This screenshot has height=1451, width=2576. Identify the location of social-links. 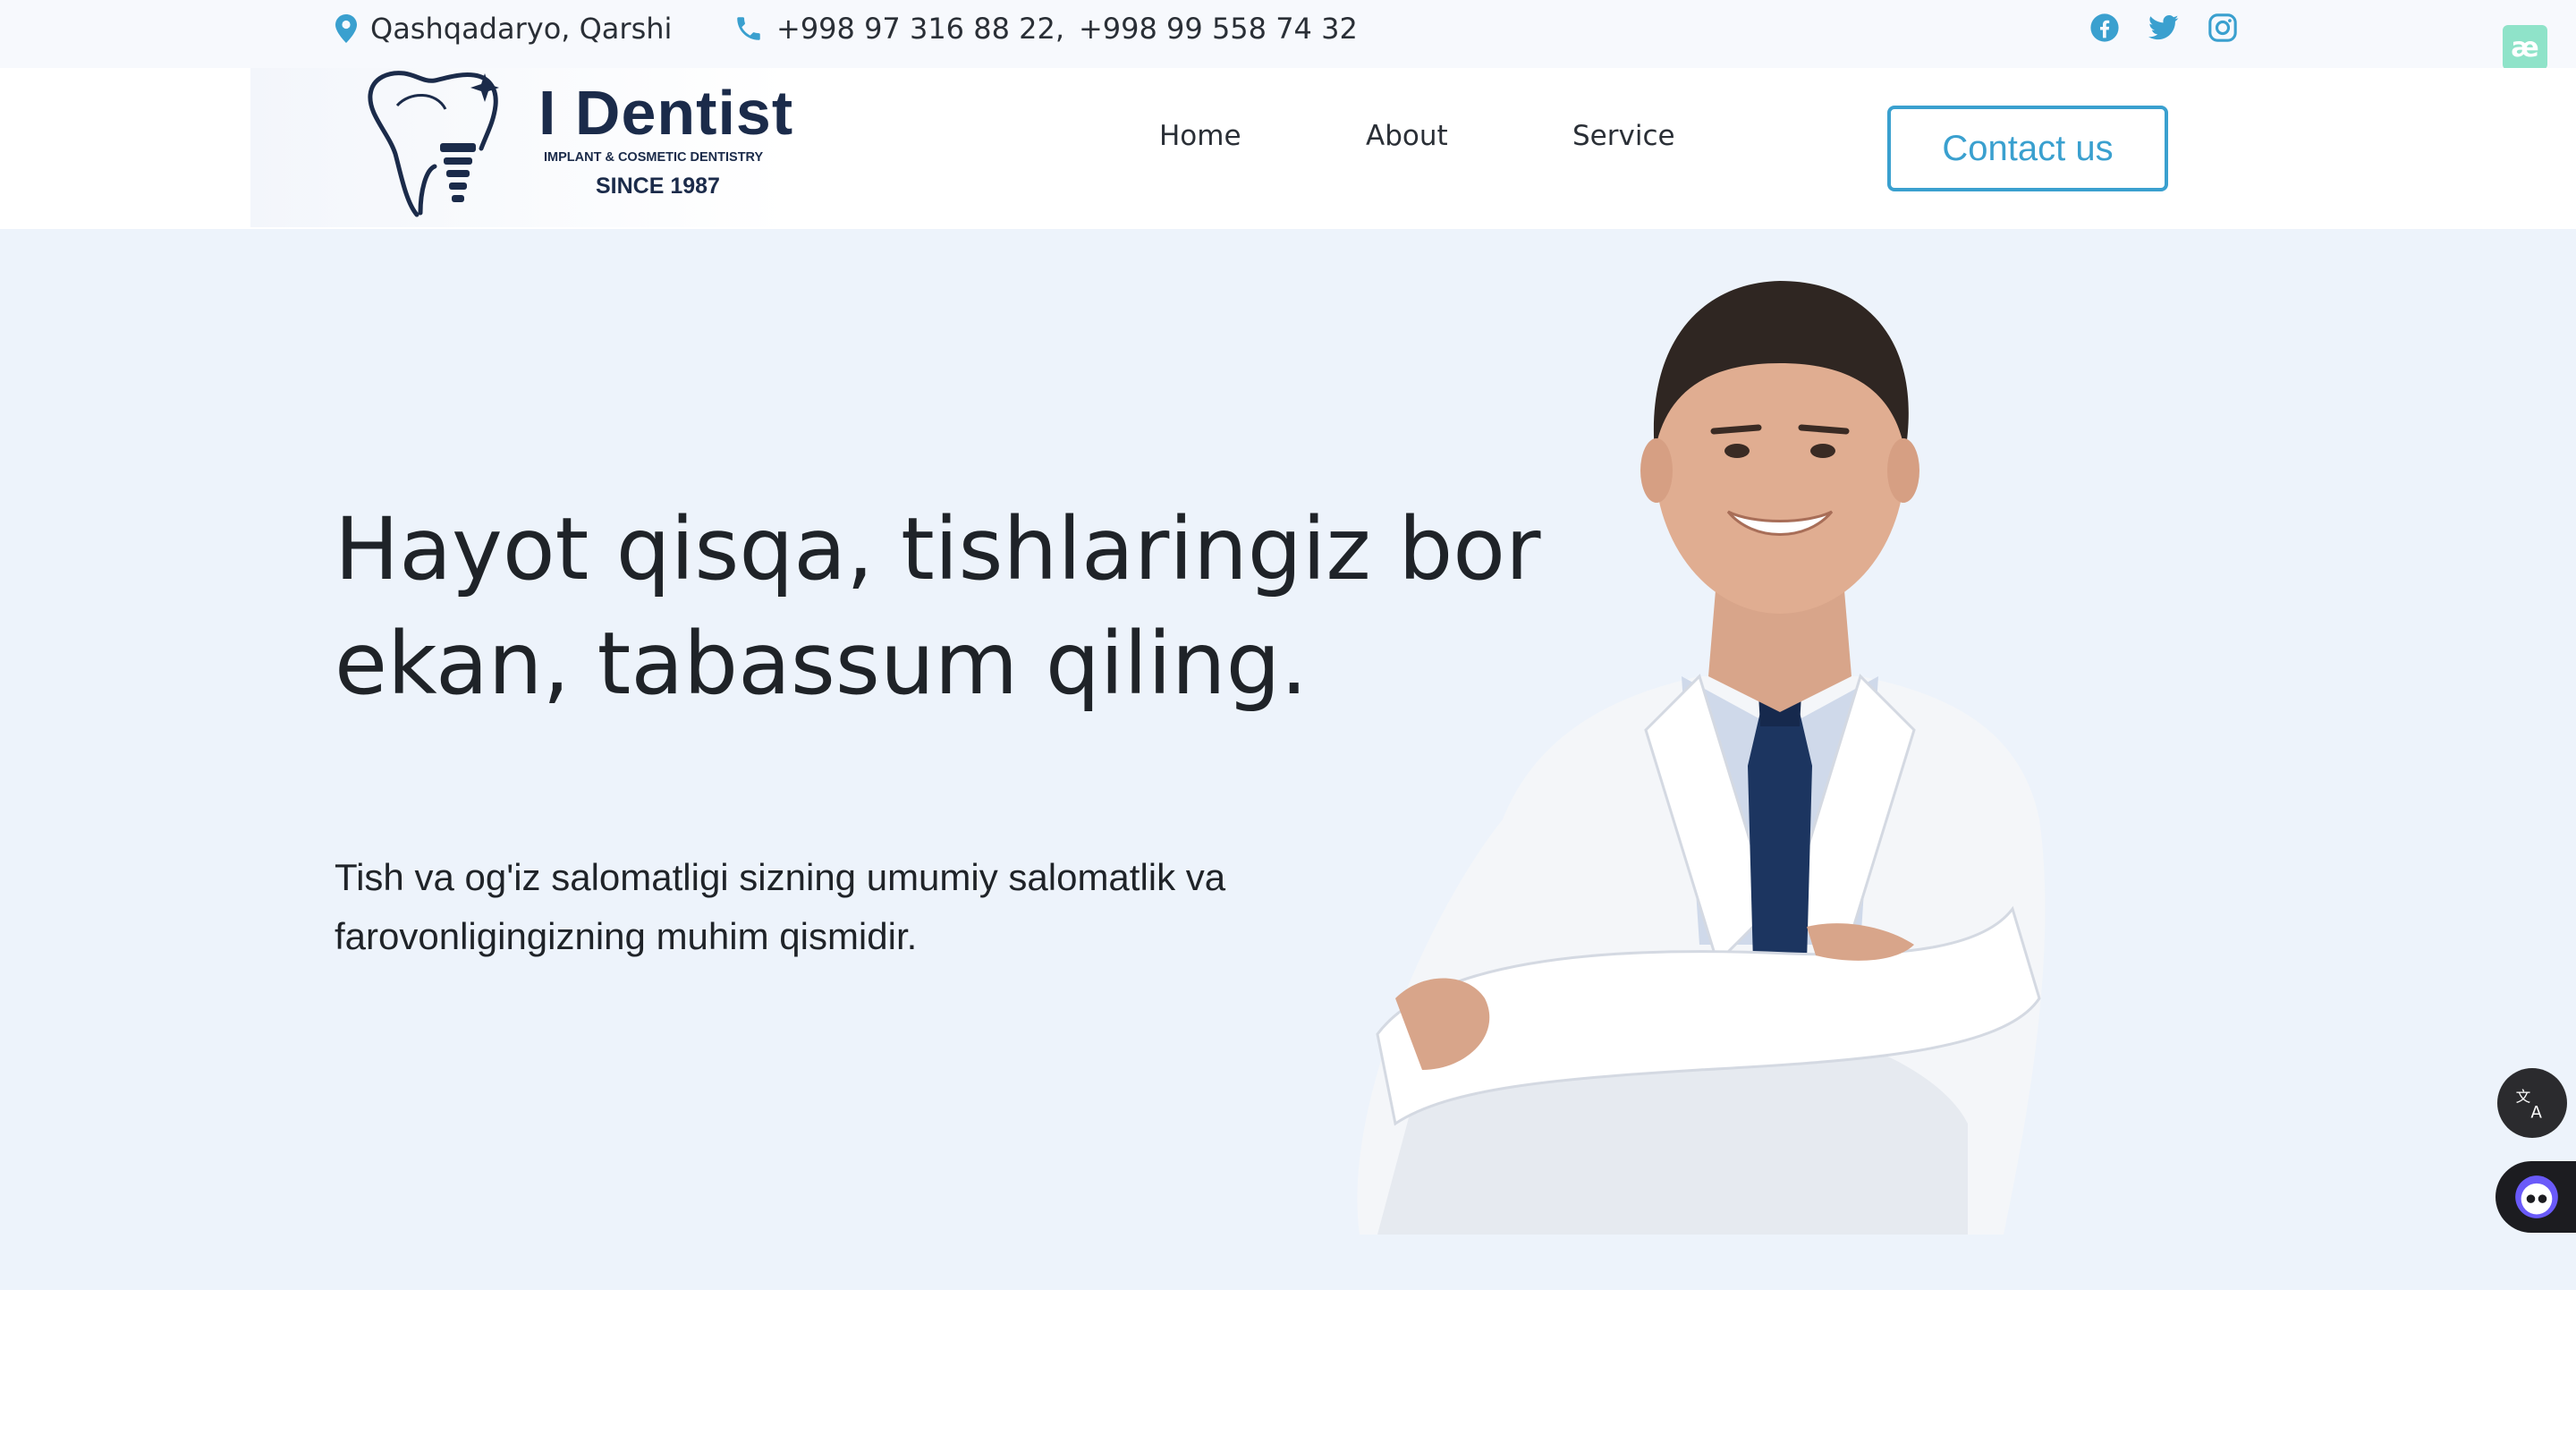
(2163, 28).